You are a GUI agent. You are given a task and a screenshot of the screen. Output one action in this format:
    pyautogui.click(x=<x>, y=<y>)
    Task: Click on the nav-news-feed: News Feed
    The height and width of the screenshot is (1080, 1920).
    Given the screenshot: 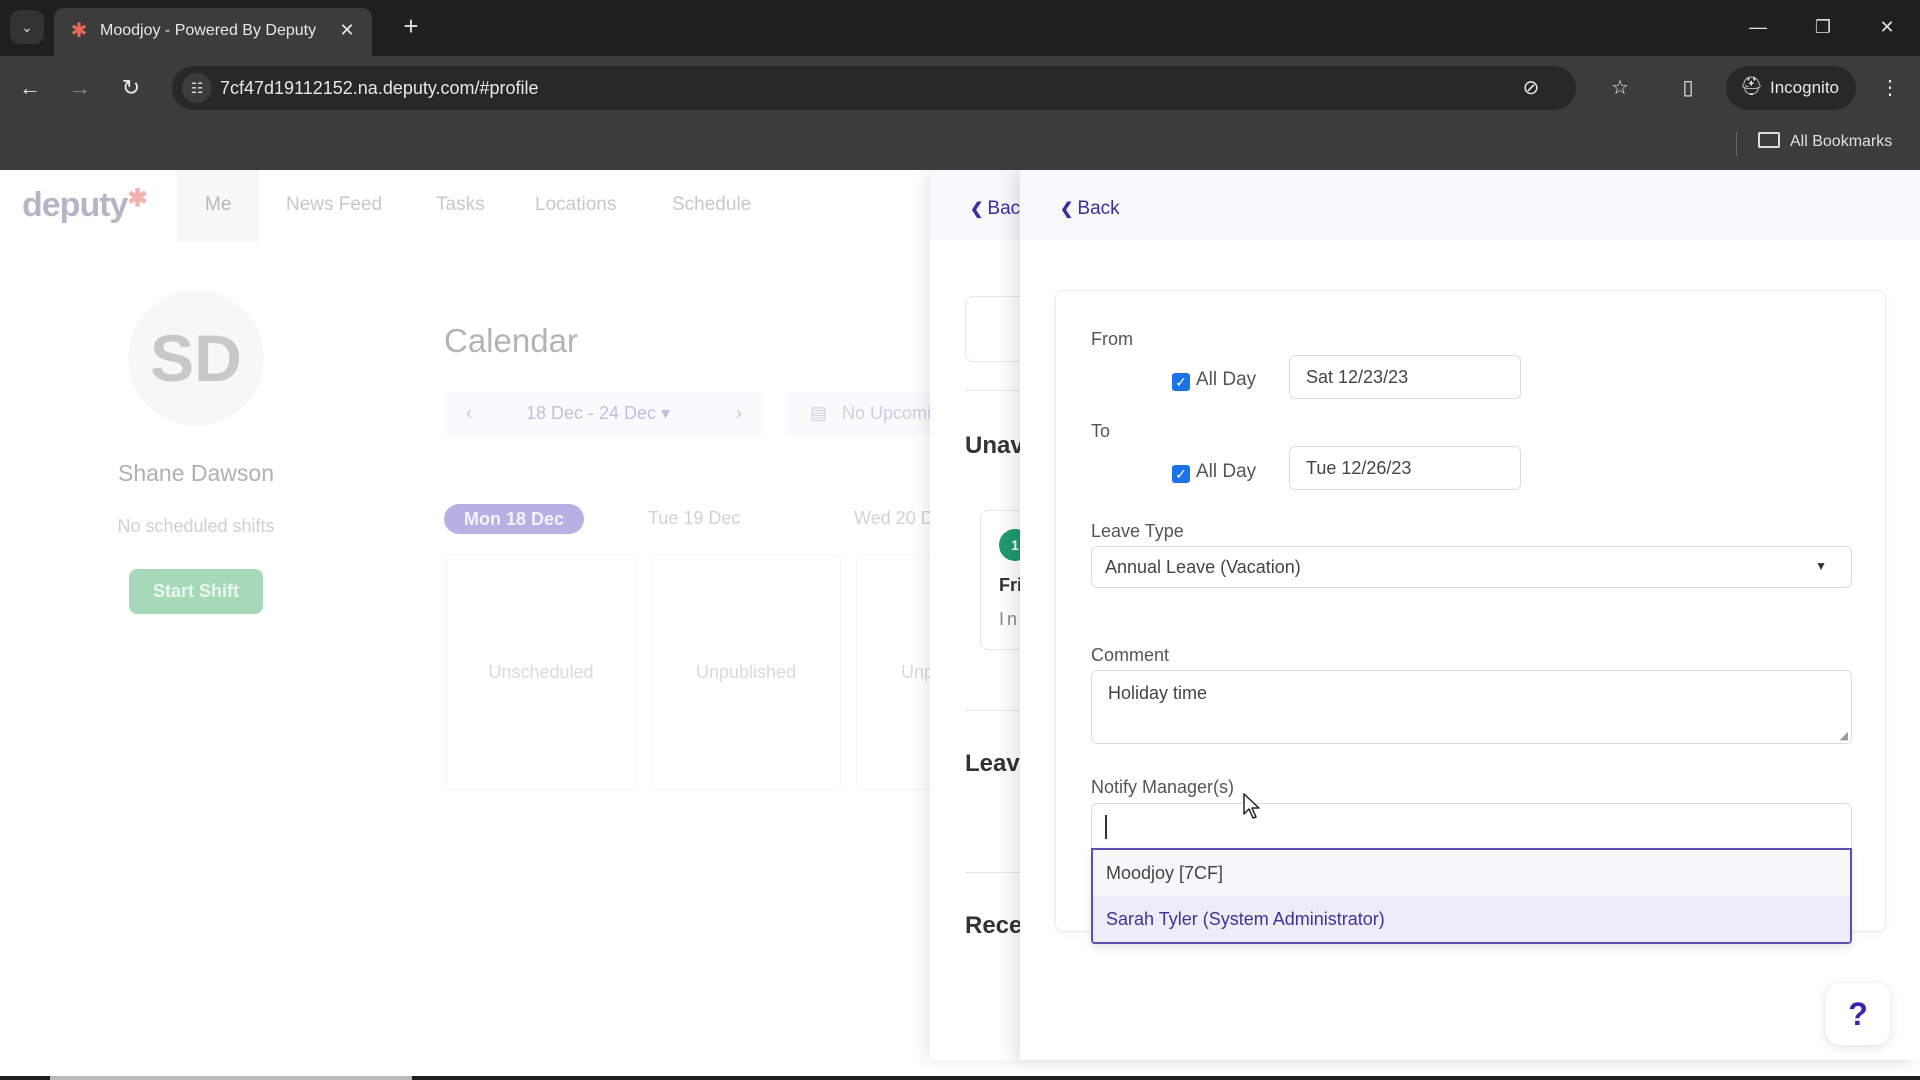 What is the action you would take?
    pyautogui.click(x=334, y=205)
    